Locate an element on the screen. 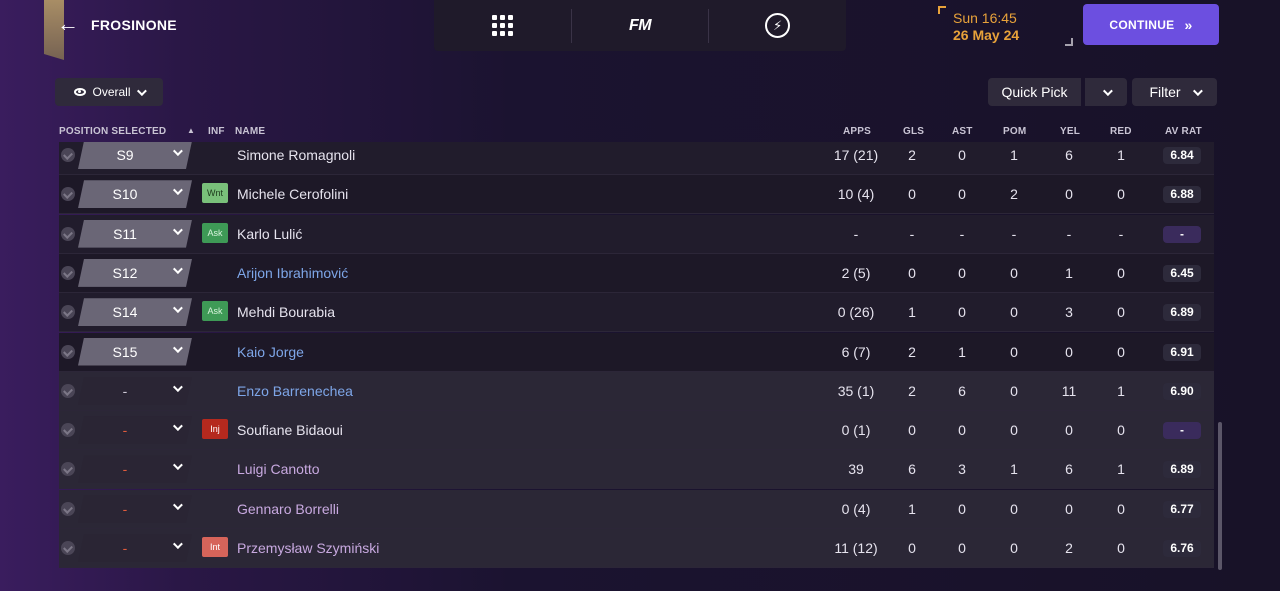 This screenshot has height=591, width=1280. position-select: S15 is located at coordinates (135, 352).